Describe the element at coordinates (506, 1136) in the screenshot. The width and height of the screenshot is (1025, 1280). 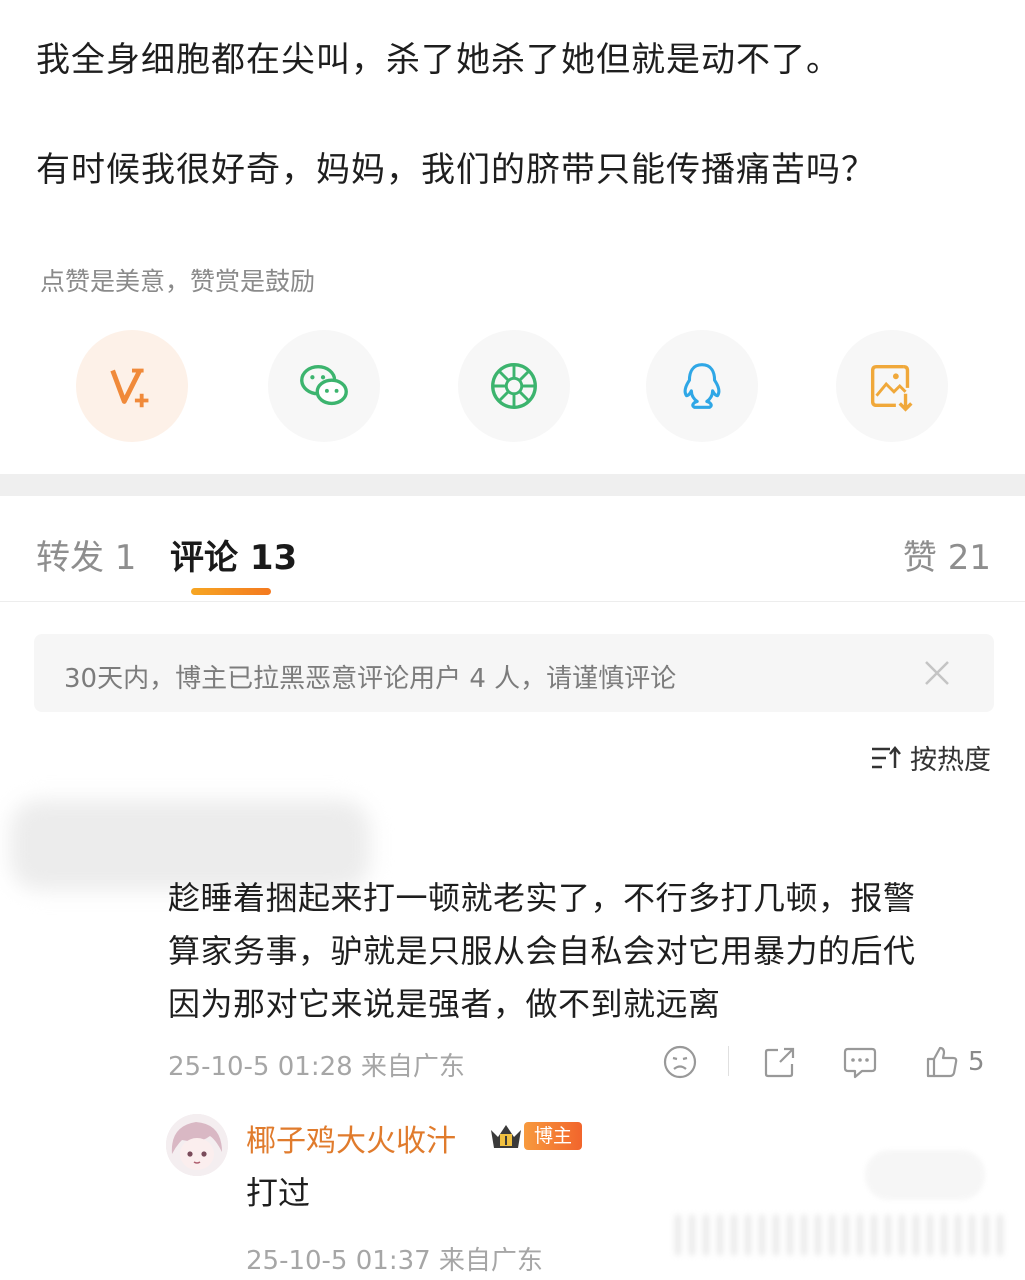
I see `crown-icon` at that location.